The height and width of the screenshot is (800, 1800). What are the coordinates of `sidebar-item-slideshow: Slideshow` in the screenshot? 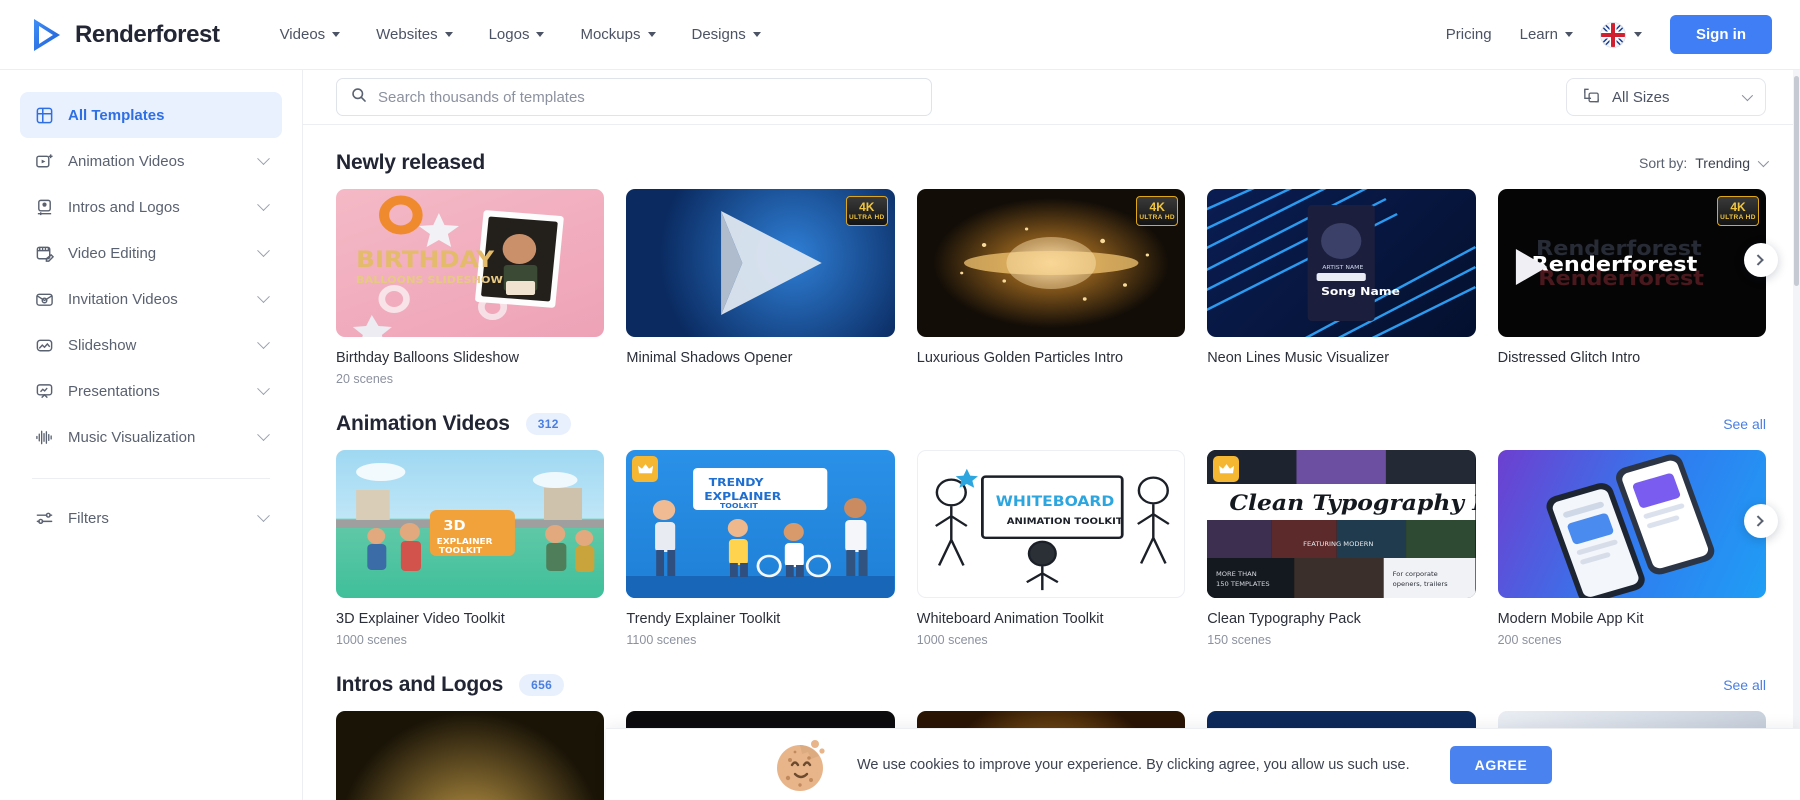 It's located at (151, 345).